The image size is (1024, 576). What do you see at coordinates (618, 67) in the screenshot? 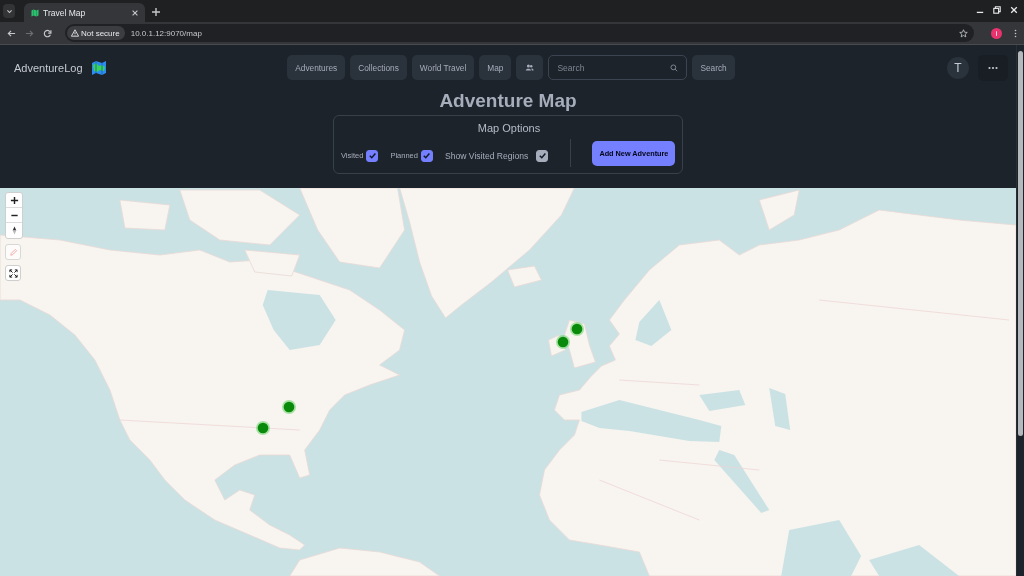
I see `search-field: Search` at bounding box center [618, 67].